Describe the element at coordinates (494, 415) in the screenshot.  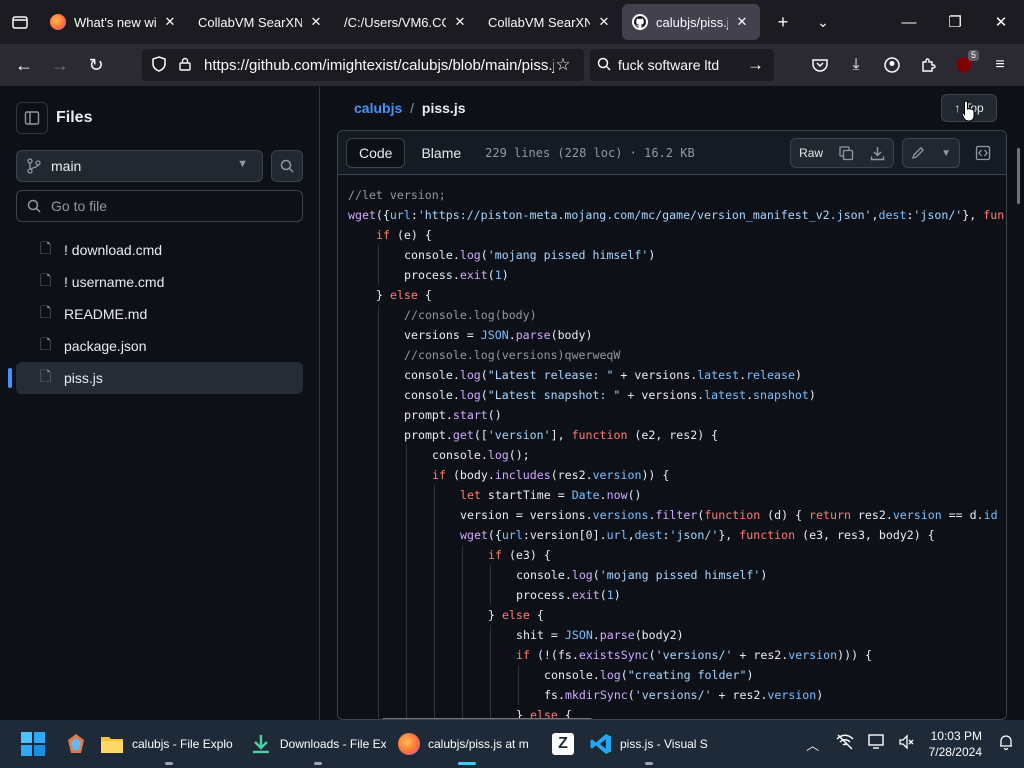
I see `code-token: ()` at that location.